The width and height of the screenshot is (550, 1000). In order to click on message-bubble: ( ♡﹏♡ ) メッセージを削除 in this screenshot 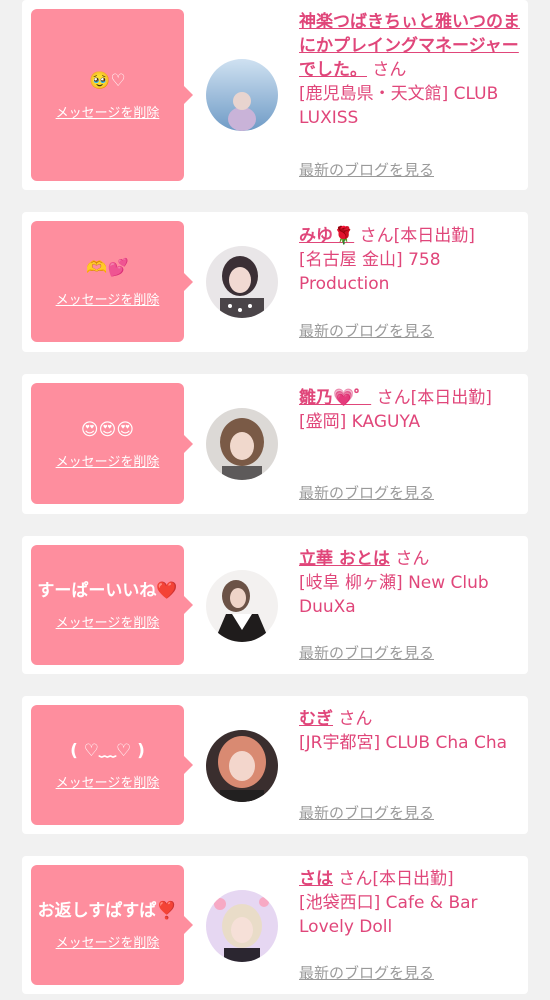, I will do `click(112, 765)`.